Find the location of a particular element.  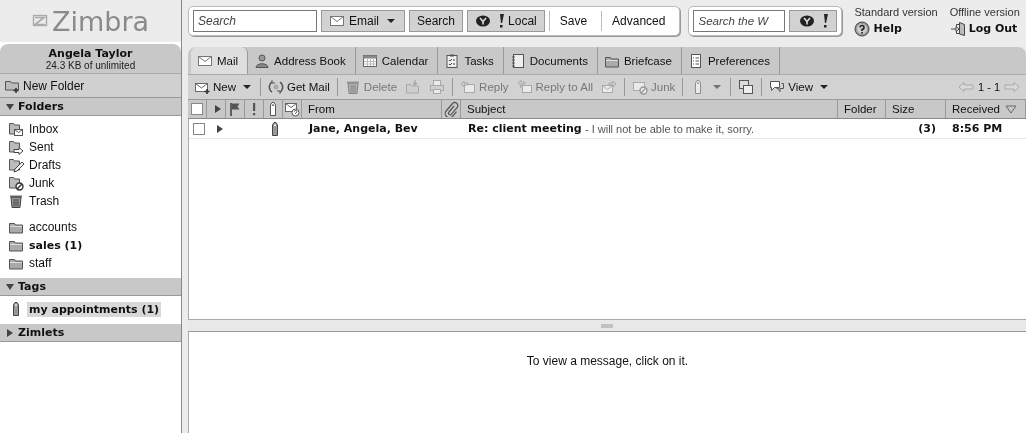

folder-item: Drafts is located at coordinates (45, 165).